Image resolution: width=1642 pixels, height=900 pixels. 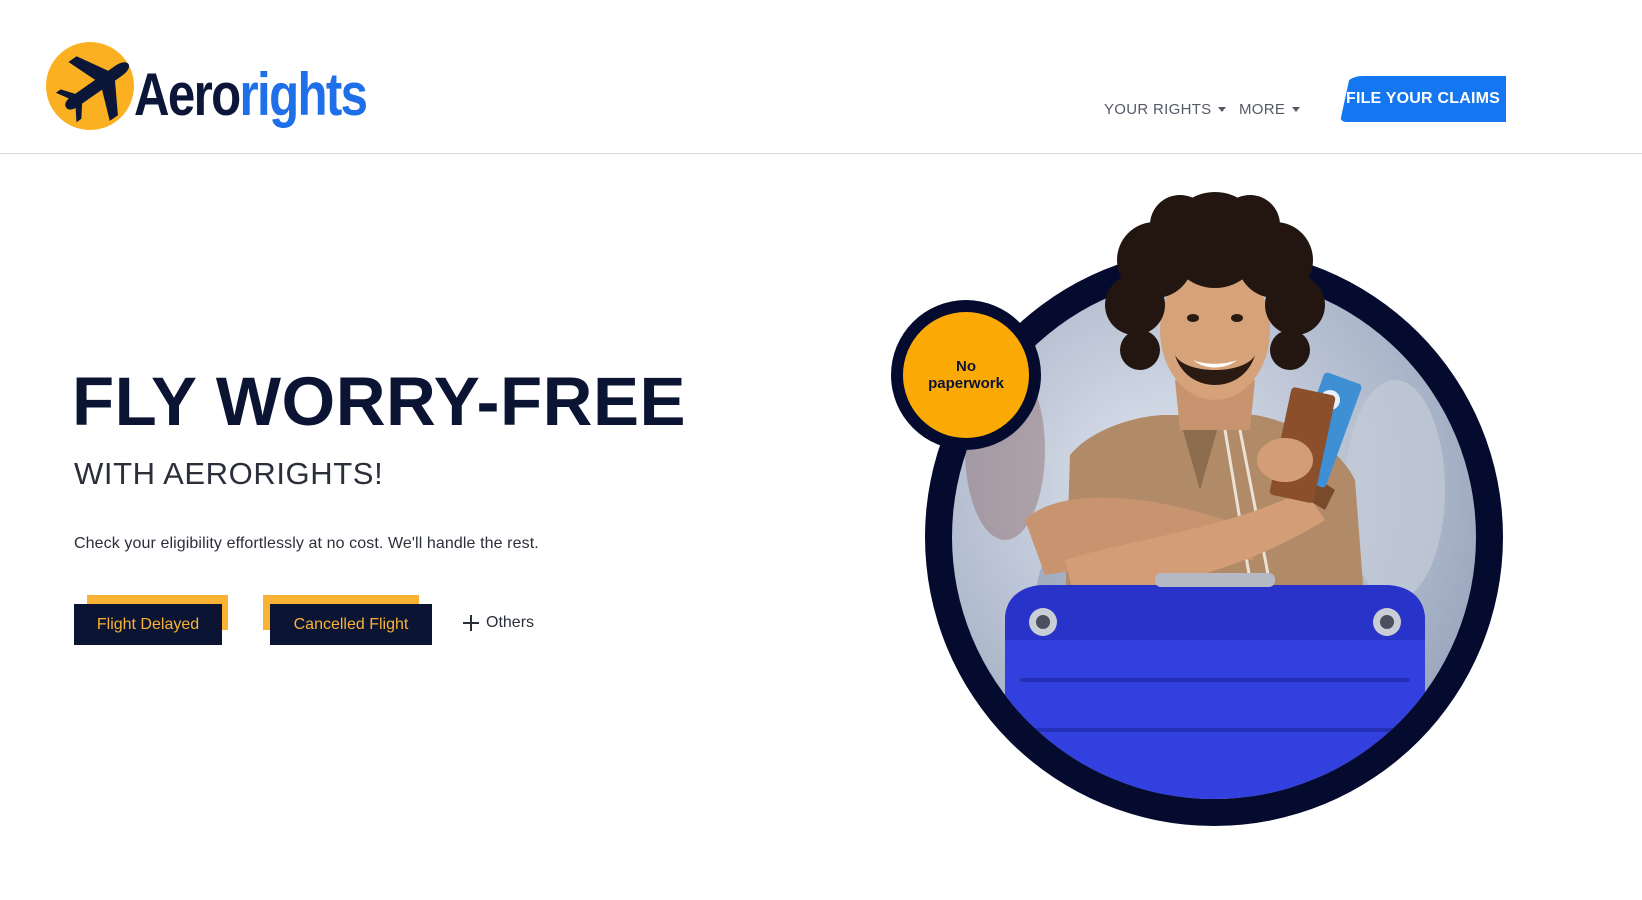 I want to click on airplane-icon, so click(x=97, y=86).